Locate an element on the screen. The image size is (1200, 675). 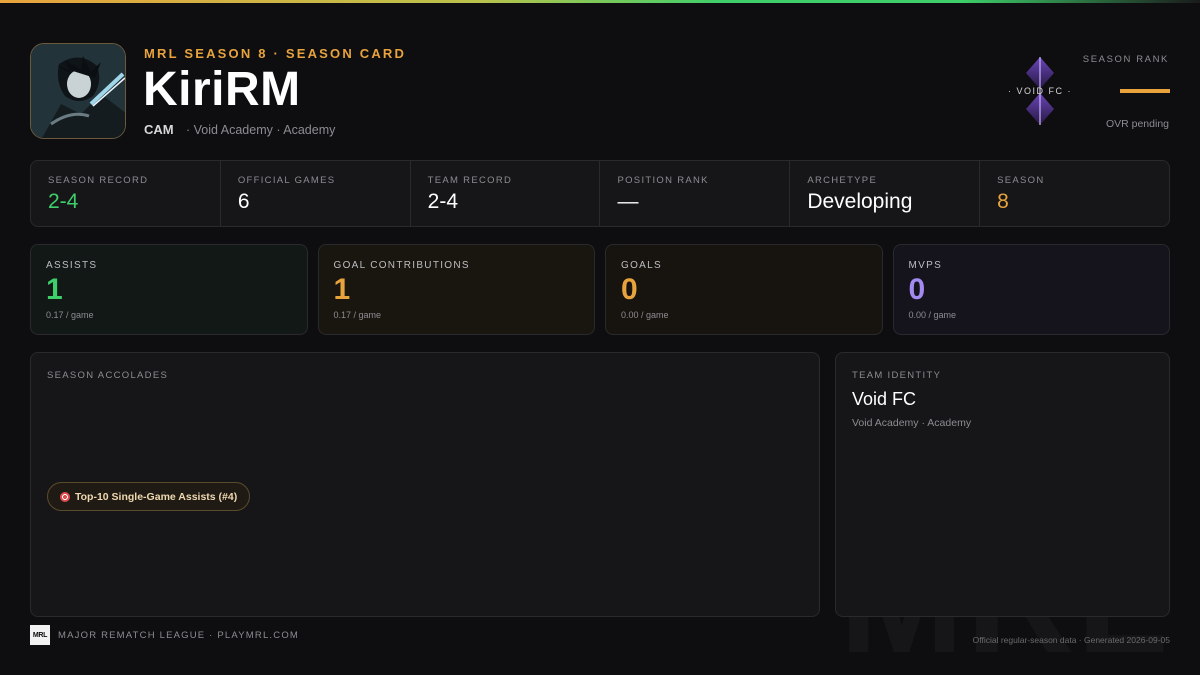
card-label: GOALS is located at coordinates (641, 265).